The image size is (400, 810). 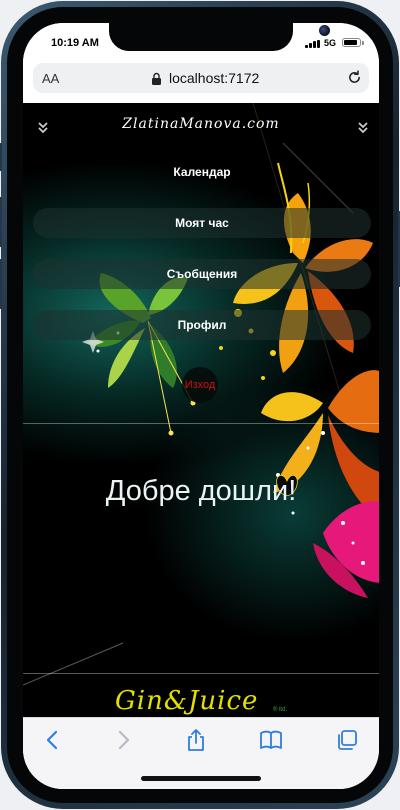 I want to click on signal-icon, so click(x=313, y=44).